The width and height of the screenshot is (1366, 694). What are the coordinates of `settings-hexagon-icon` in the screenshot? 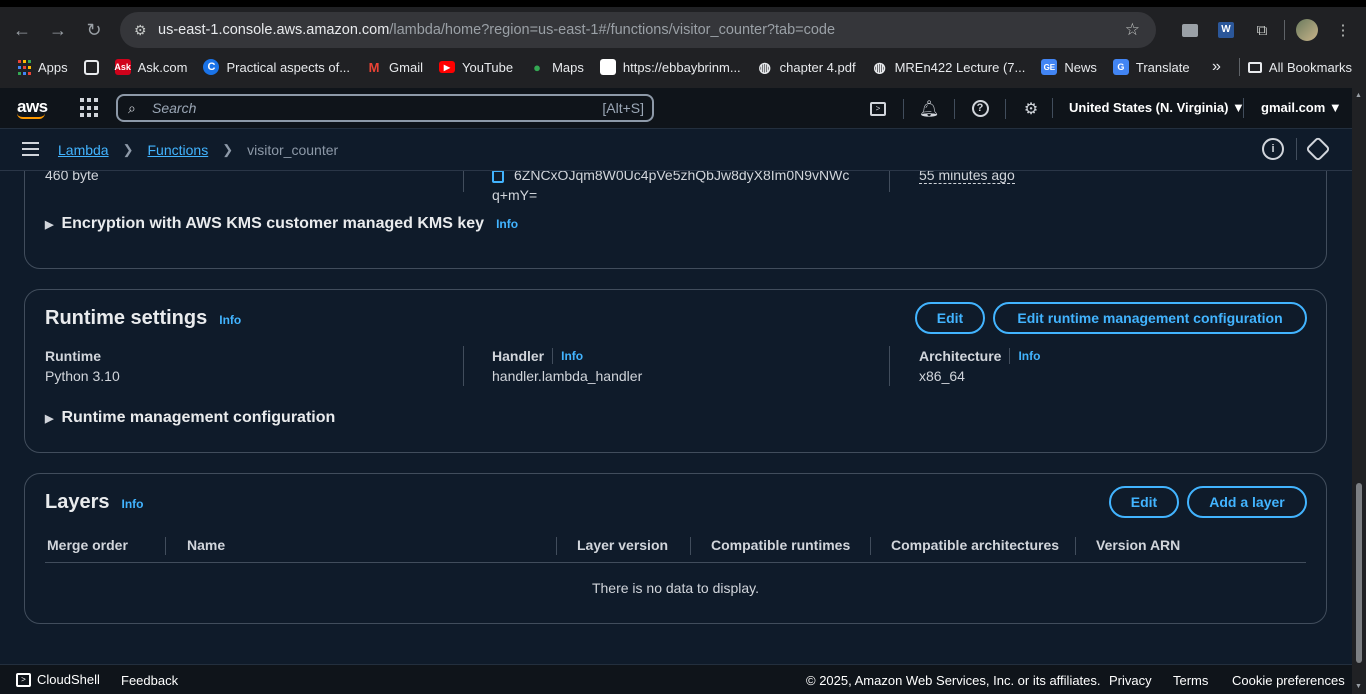 It's located at (1318, 149).